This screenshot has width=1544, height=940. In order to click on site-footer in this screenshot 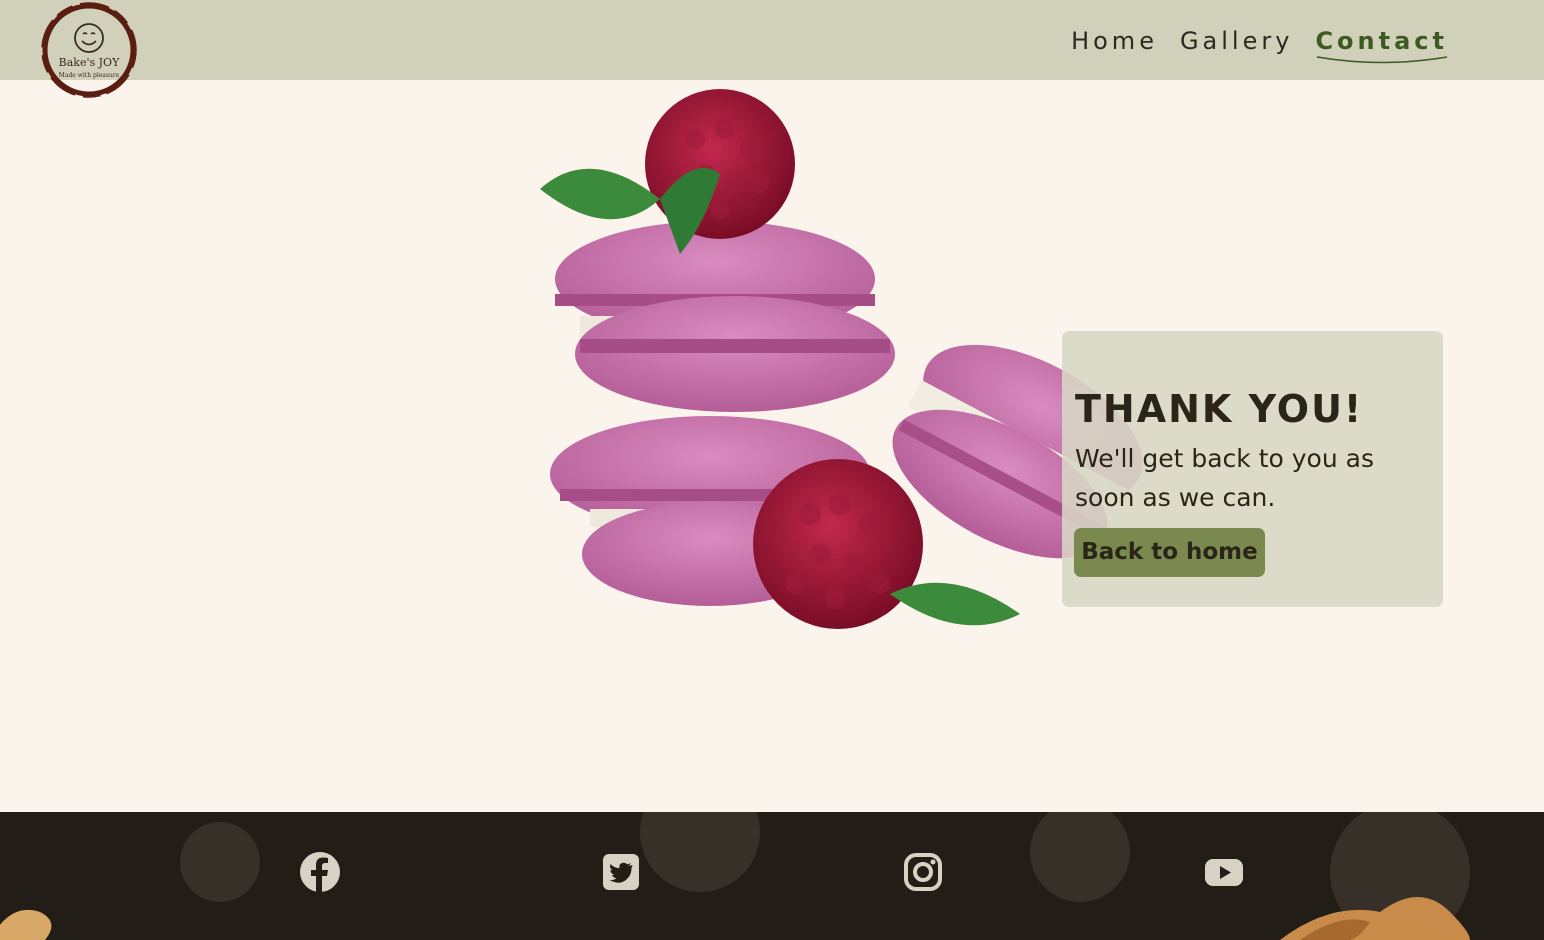, I will do `click(772, 876)`.